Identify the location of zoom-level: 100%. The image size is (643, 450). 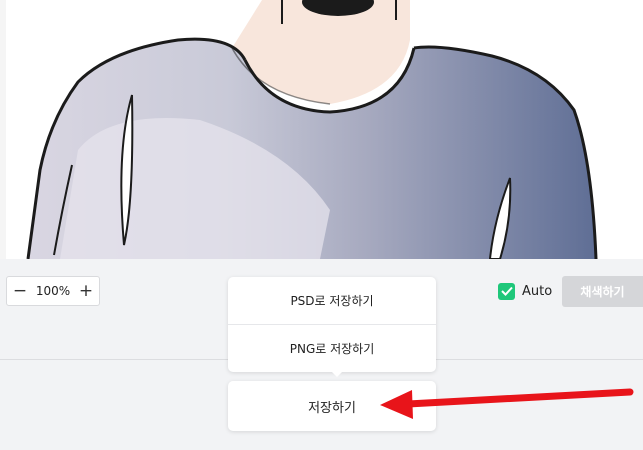
(53, 291).